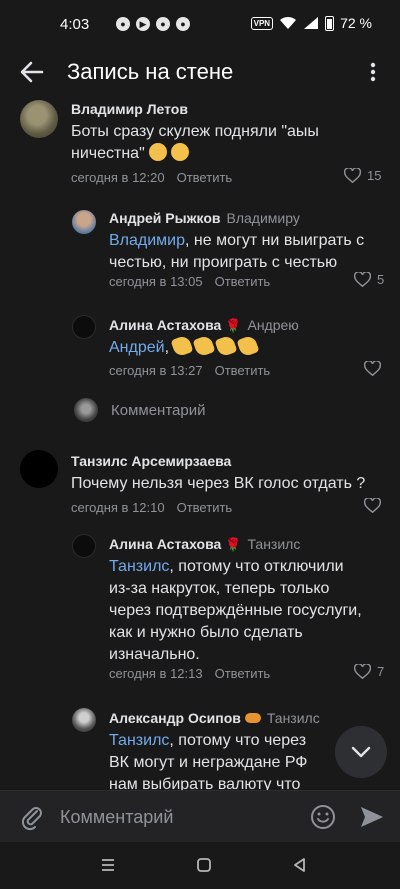  I want to click on chevron-down-icon, so click(361, 752).